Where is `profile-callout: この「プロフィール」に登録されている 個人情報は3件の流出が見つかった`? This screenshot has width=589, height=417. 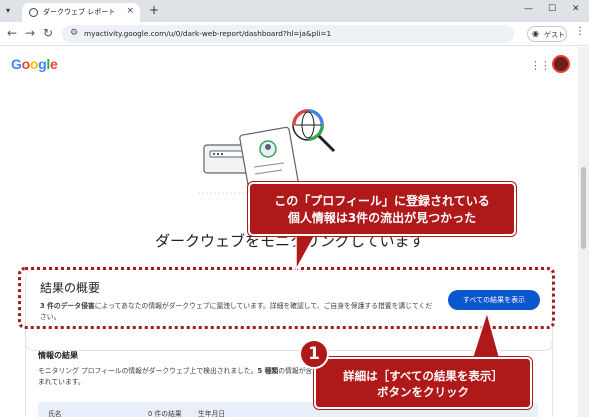
profile-callout: この「プロフィール」に登録されている 個人情報は3件の流出が見つかった is located at coordinates (382, 209).